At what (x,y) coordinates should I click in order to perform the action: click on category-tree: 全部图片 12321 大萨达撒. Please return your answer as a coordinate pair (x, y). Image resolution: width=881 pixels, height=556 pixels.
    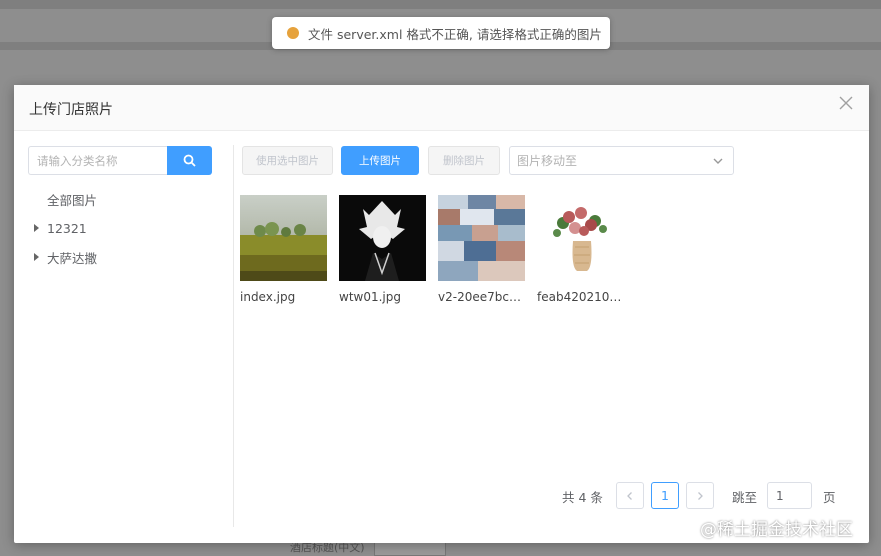
    Looking at the image, I should click on (120, 228).